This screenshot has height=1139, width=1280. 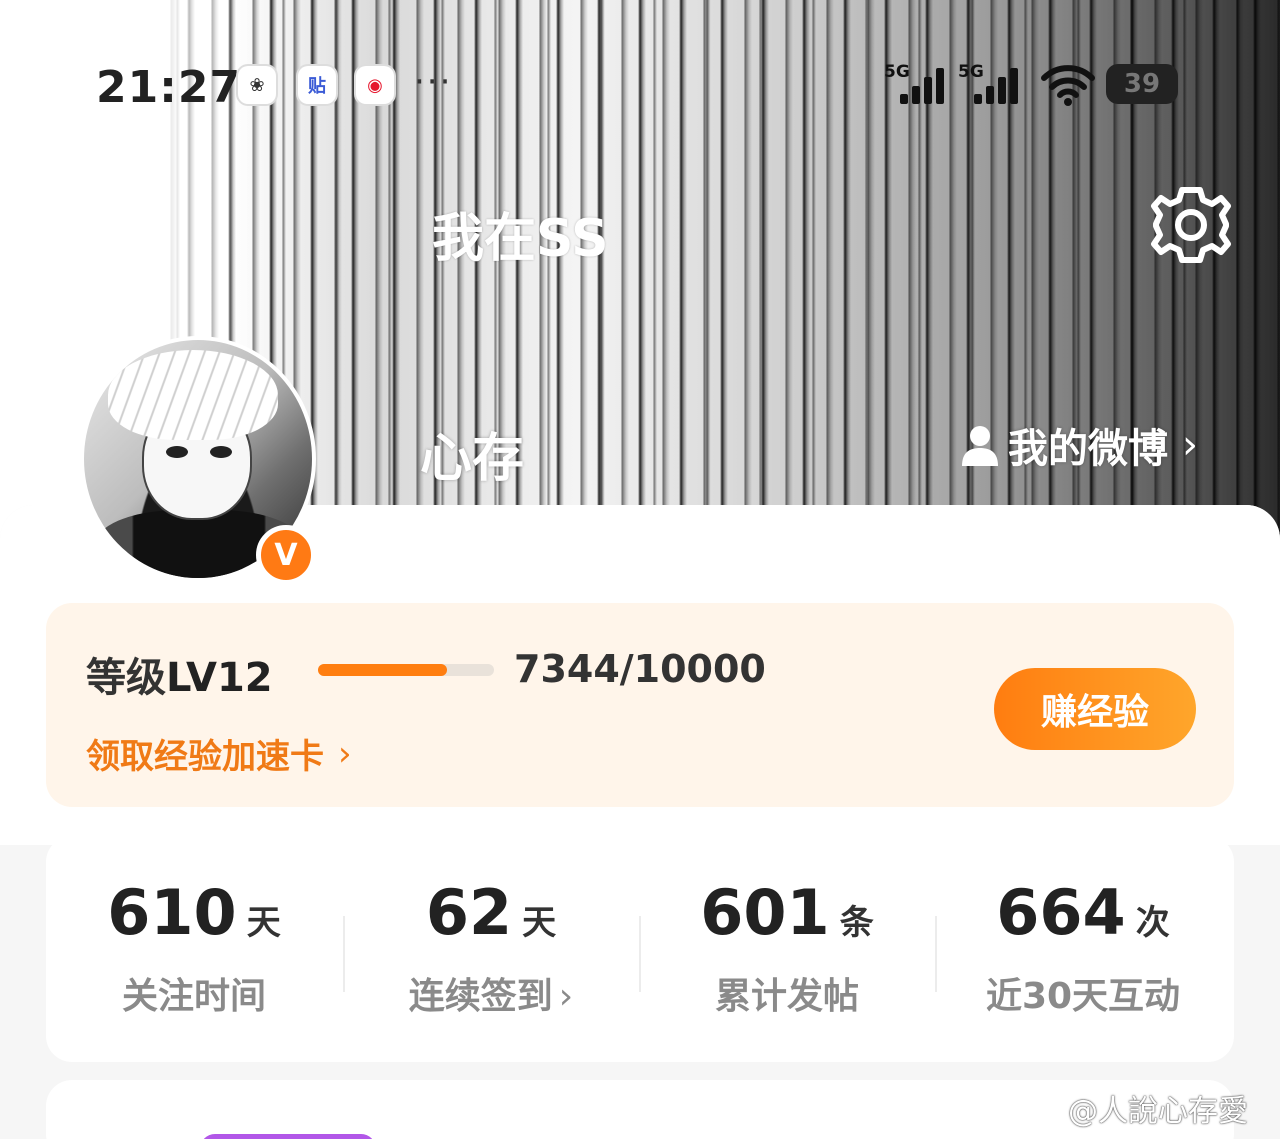 I want to click on stat-value: 664 次, so click(x=1083, y=912).